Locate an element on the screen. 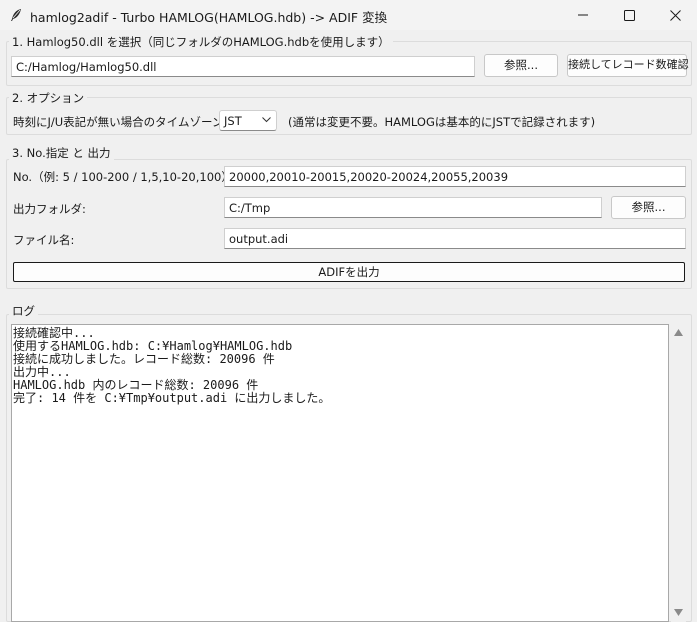 The height and width of the screenshot is (622, 697). close-icon is located at coordinates (675, 15).